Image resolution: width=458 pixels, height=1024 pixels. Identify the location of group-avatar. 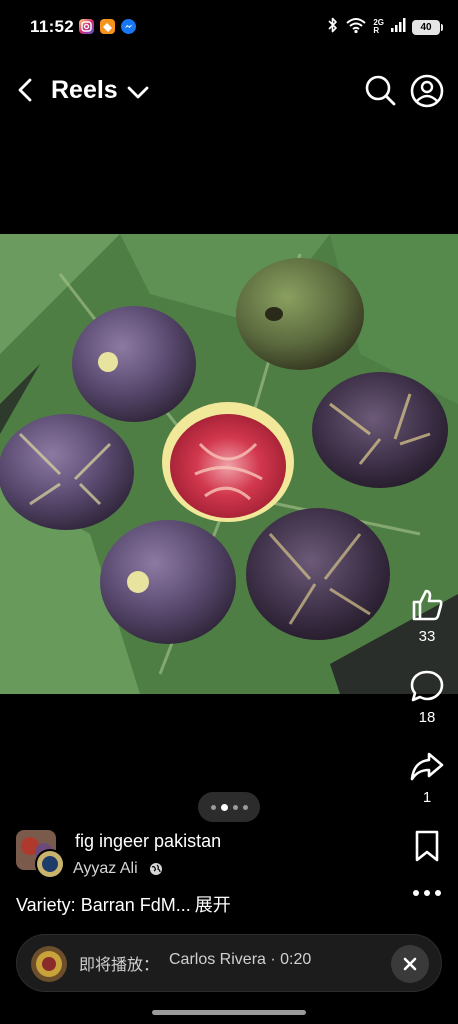
(42, 855).